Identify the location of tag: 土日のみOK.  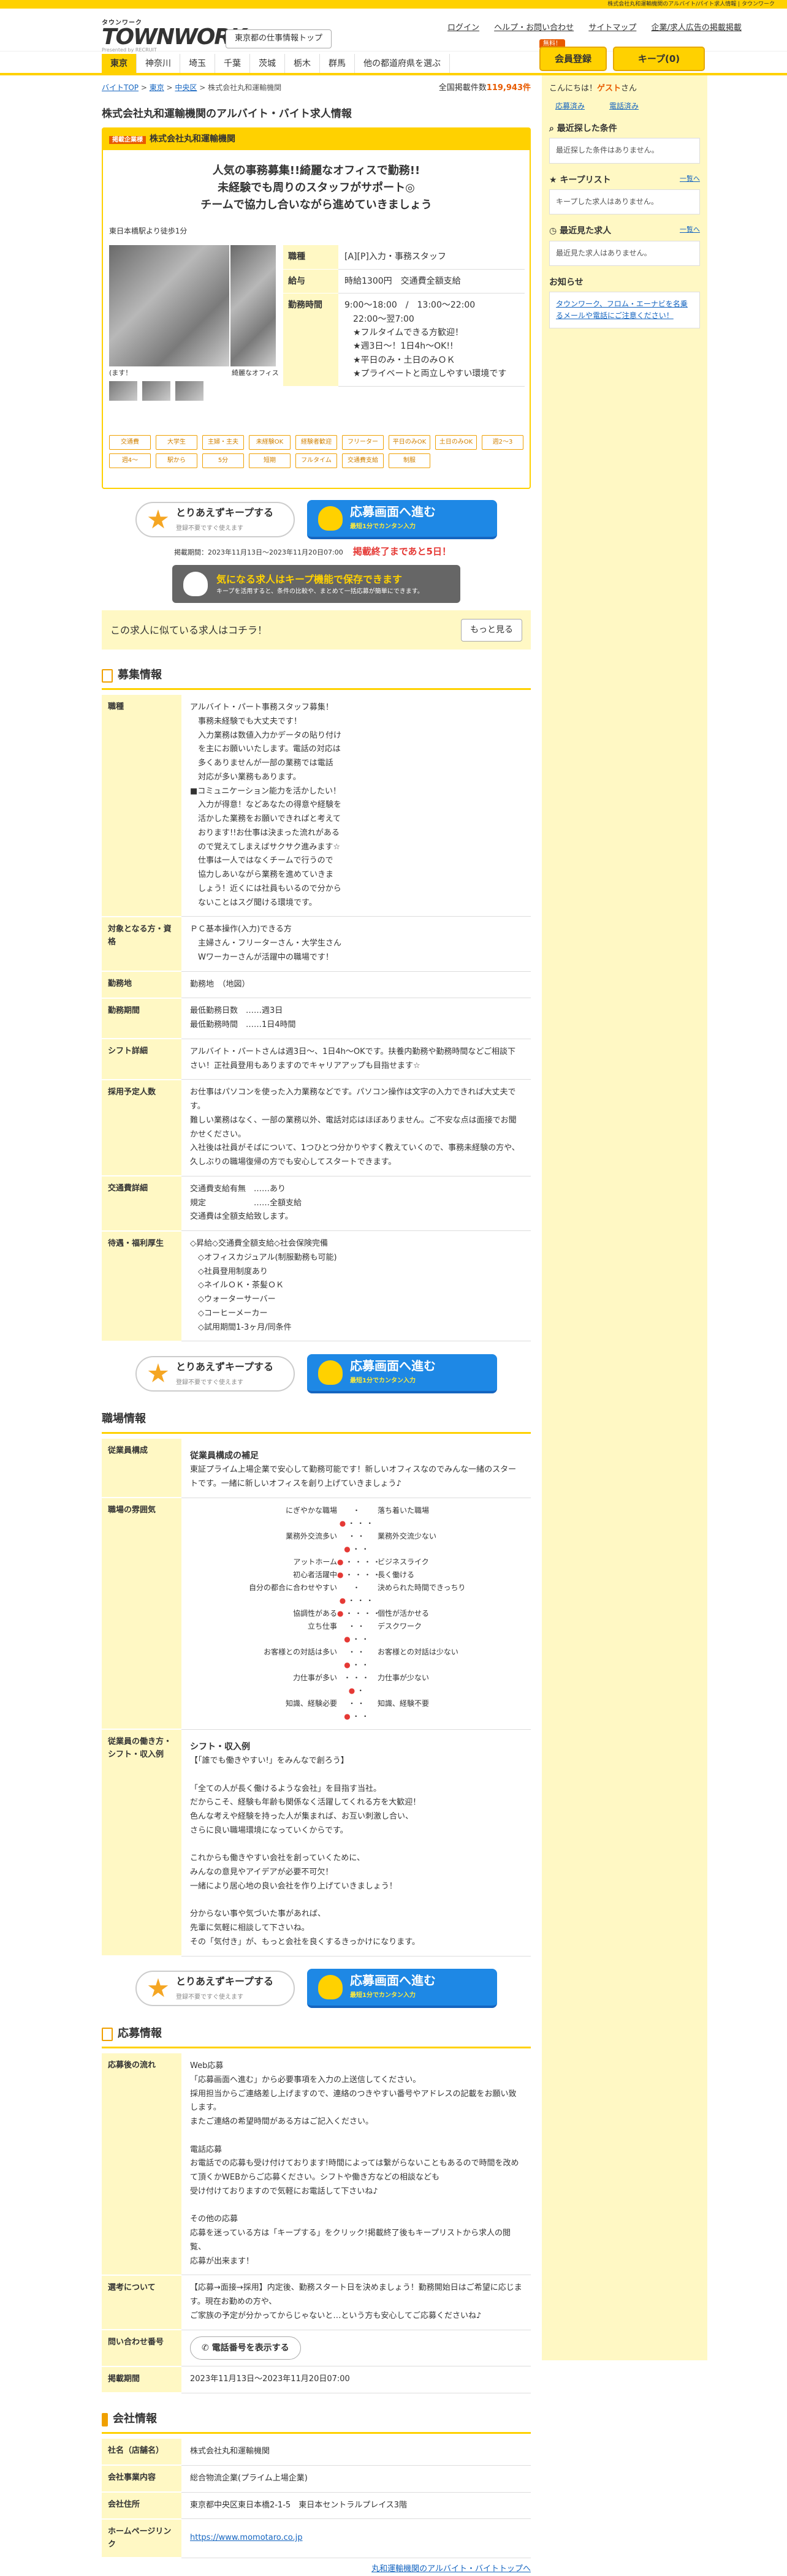
(456, 443).